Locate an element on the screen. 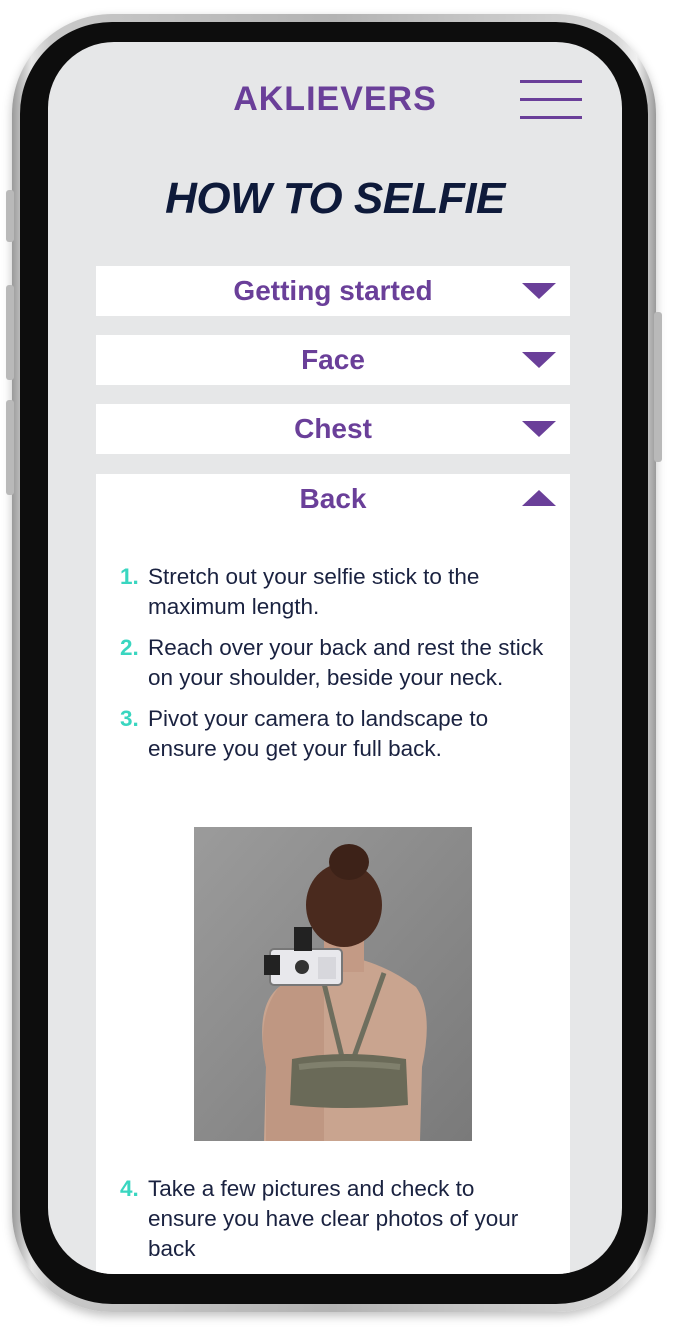  phone-volume-up-button is located at coordinates (10, 332).